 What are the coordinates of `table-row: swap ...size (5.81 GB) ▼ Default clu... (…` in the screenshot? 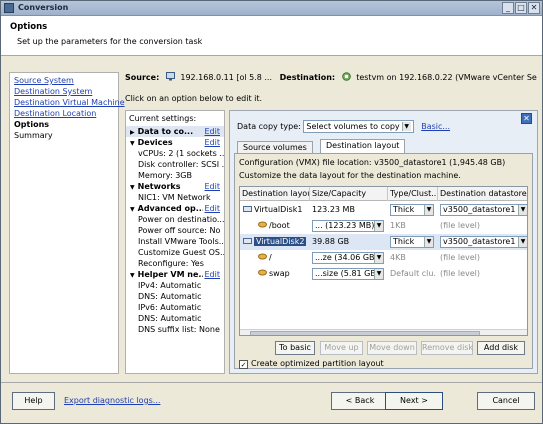 It's located at (383, 274).